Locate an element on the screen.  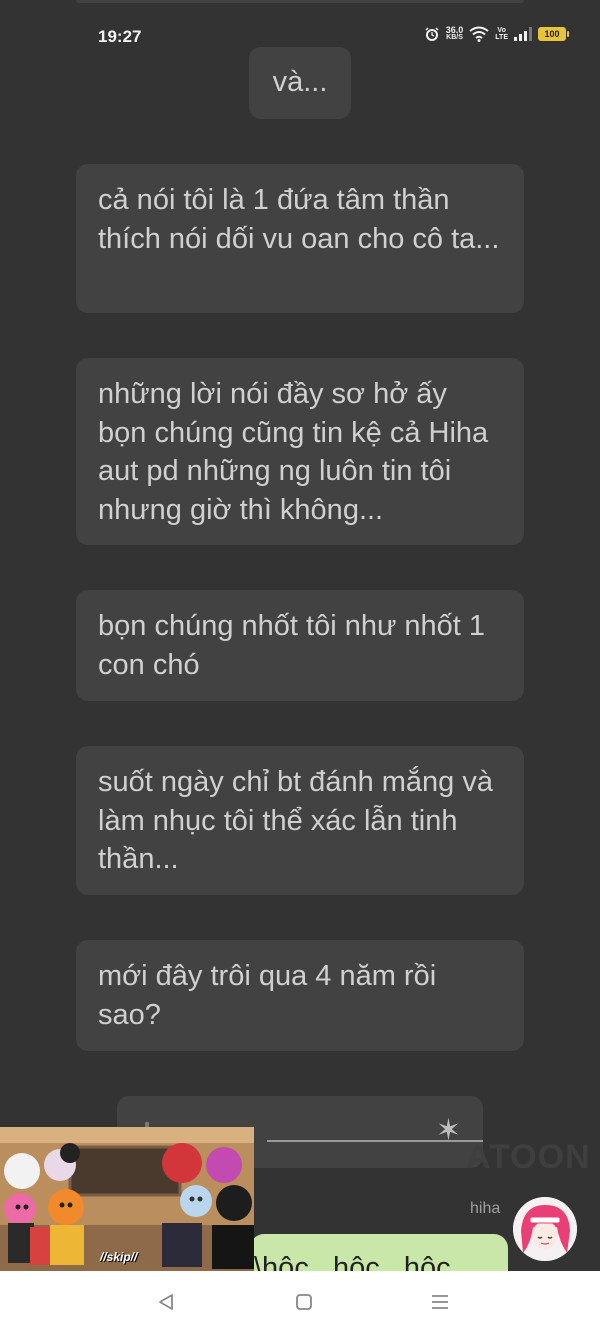
home-button is located at coordinates (304, 1302).